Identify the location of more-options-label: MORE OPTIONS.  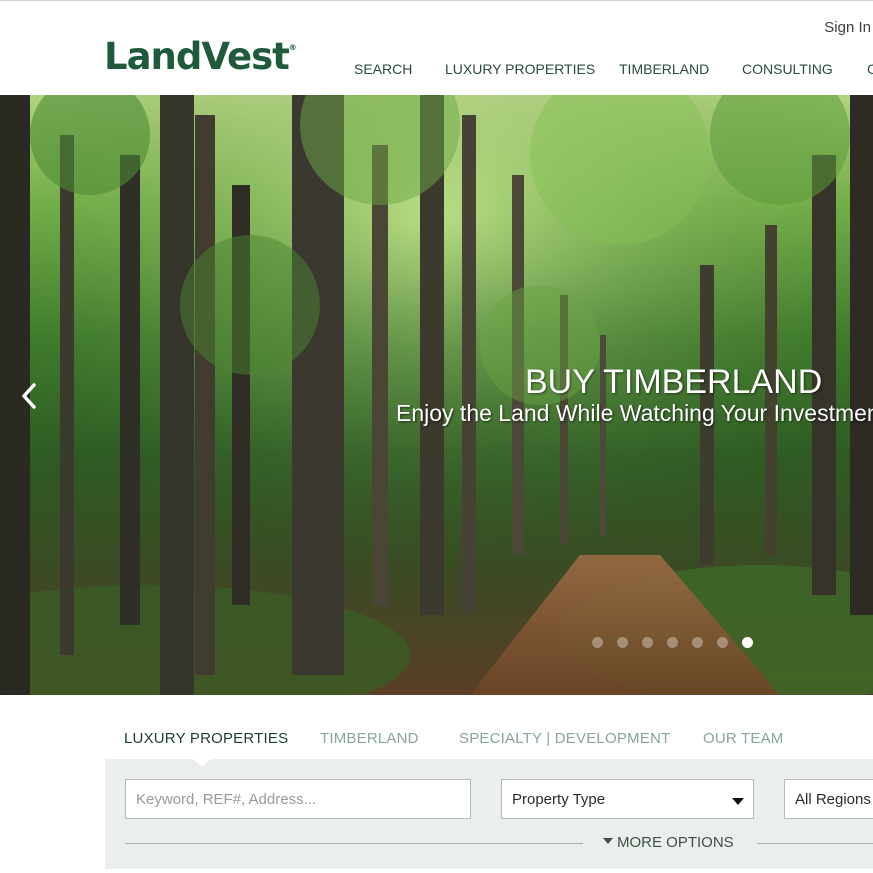
(675, 842).